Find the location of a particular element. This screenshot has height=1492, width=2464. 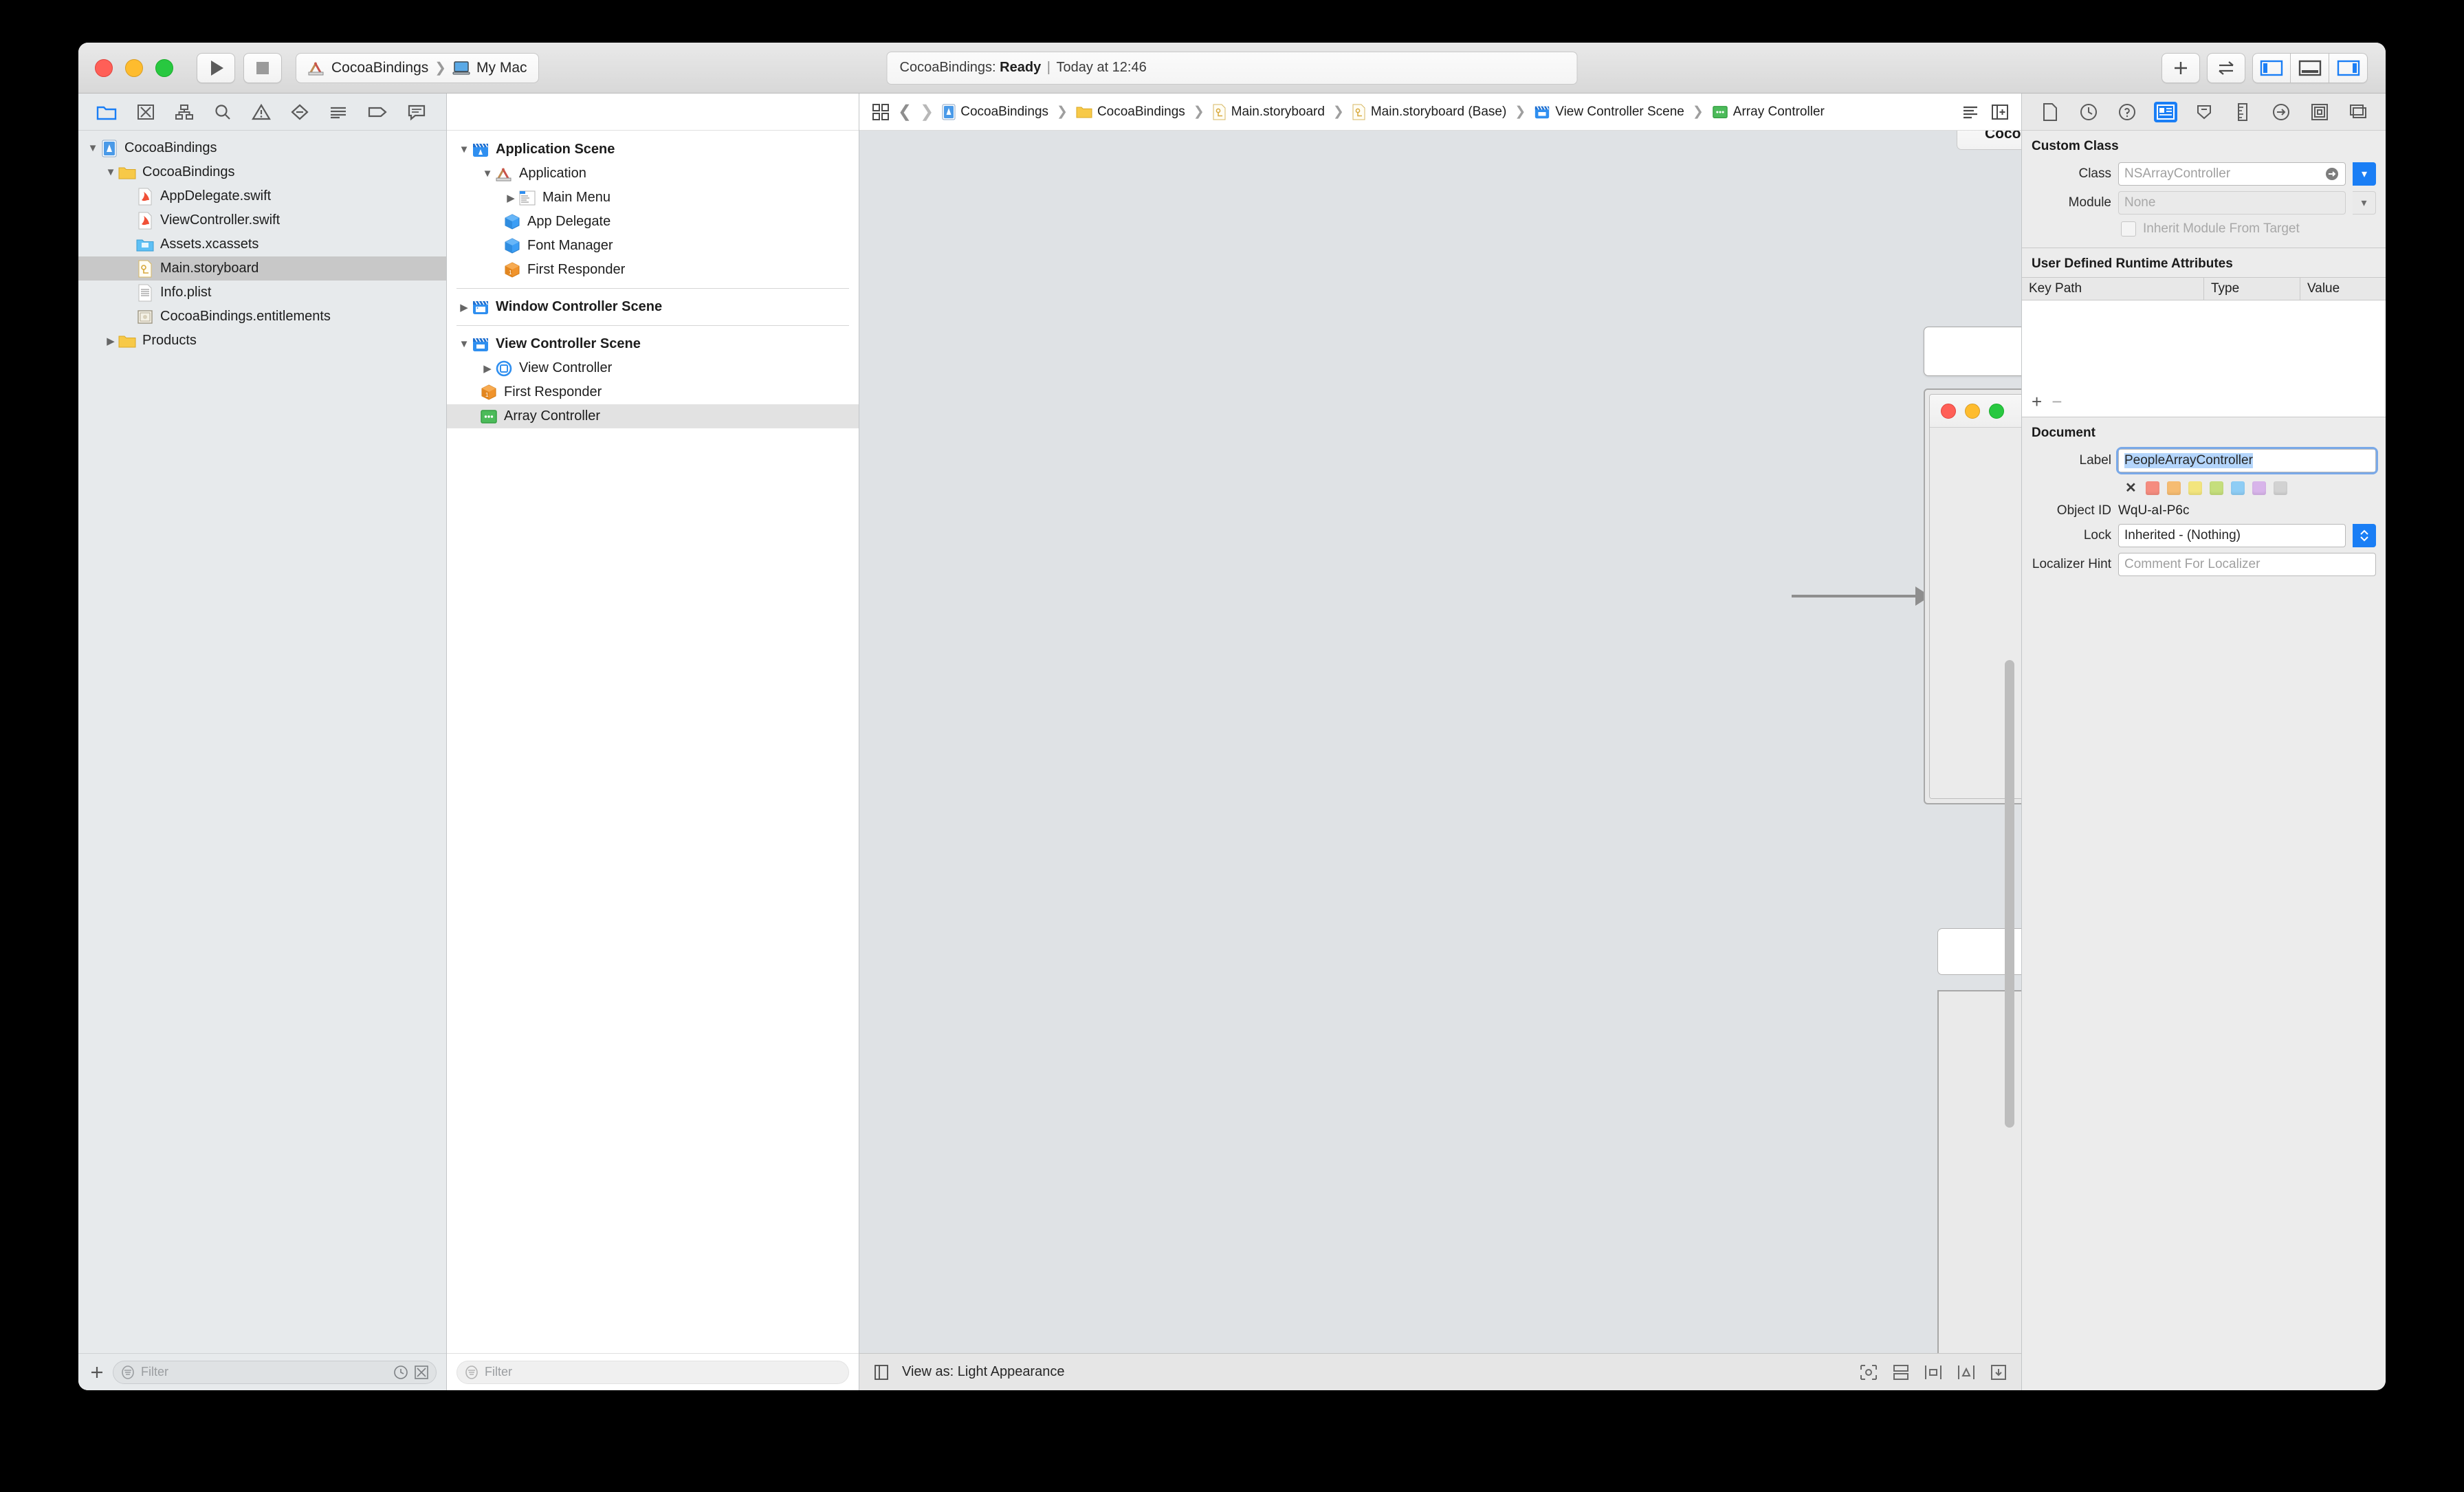

toggle-inspector-button is located at coordinates (2348, 67).